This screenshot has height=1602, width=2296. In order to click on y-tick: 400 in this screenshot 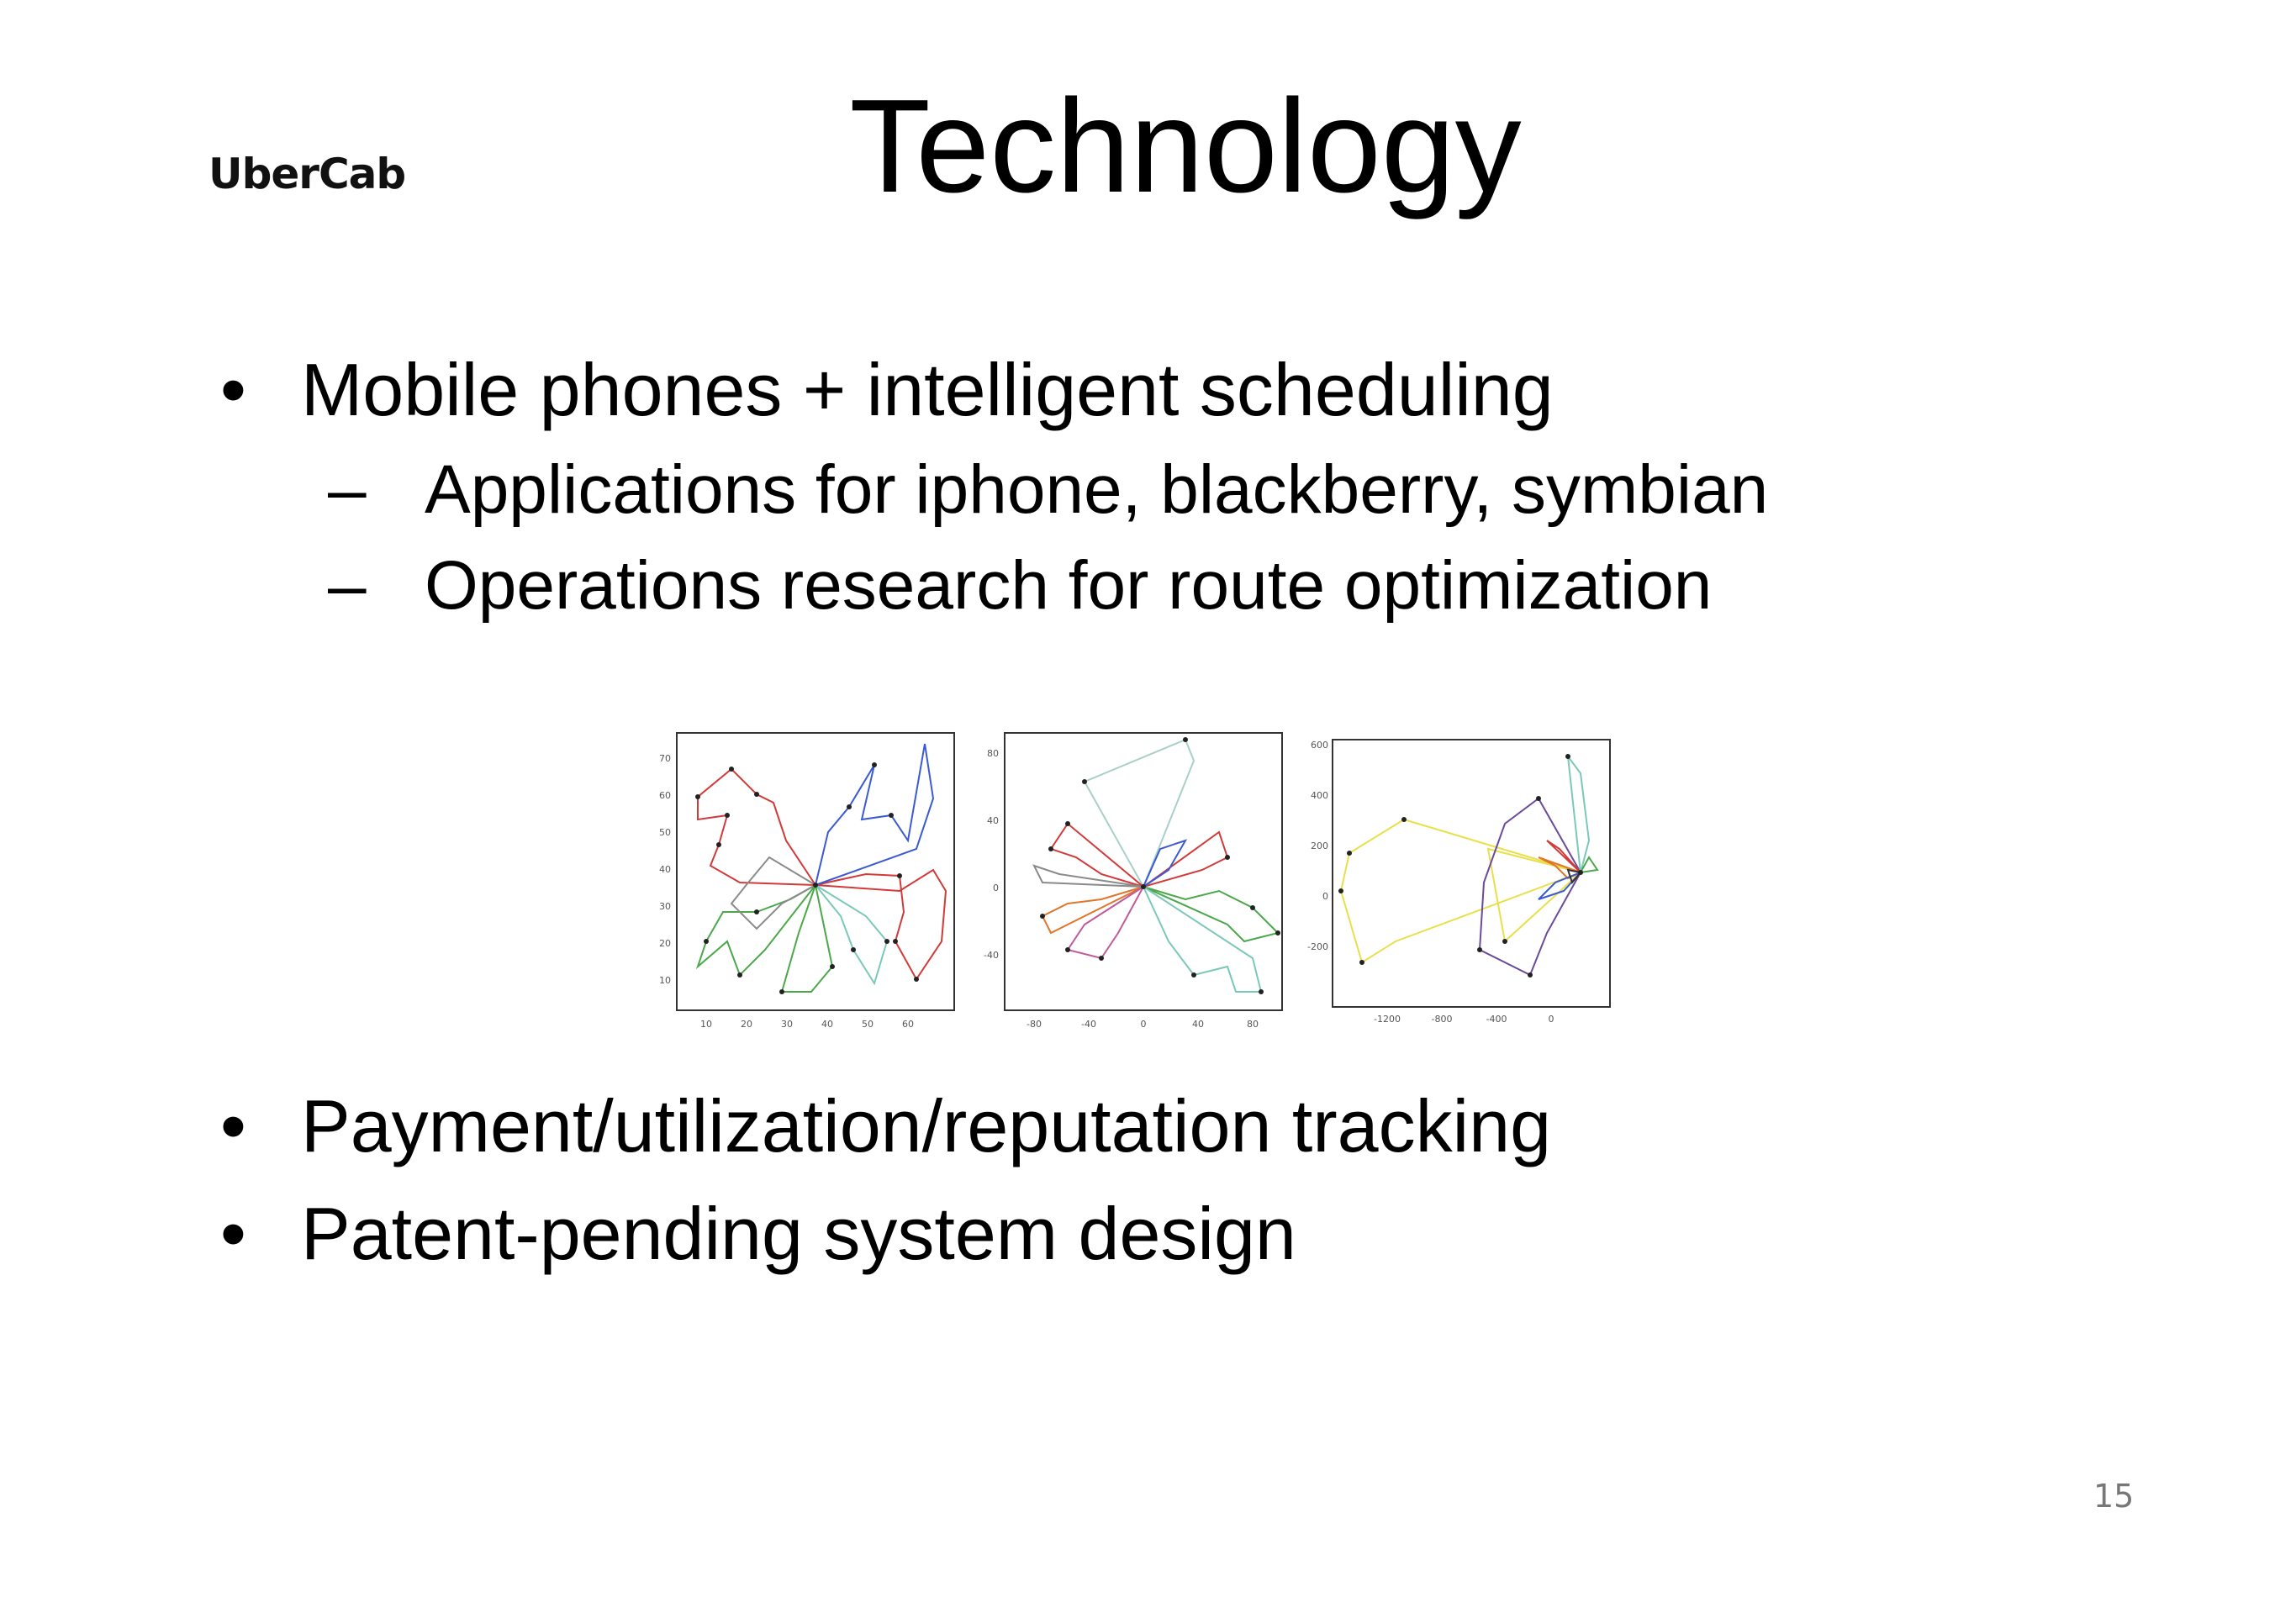, I will do `click(1319, 795)`.